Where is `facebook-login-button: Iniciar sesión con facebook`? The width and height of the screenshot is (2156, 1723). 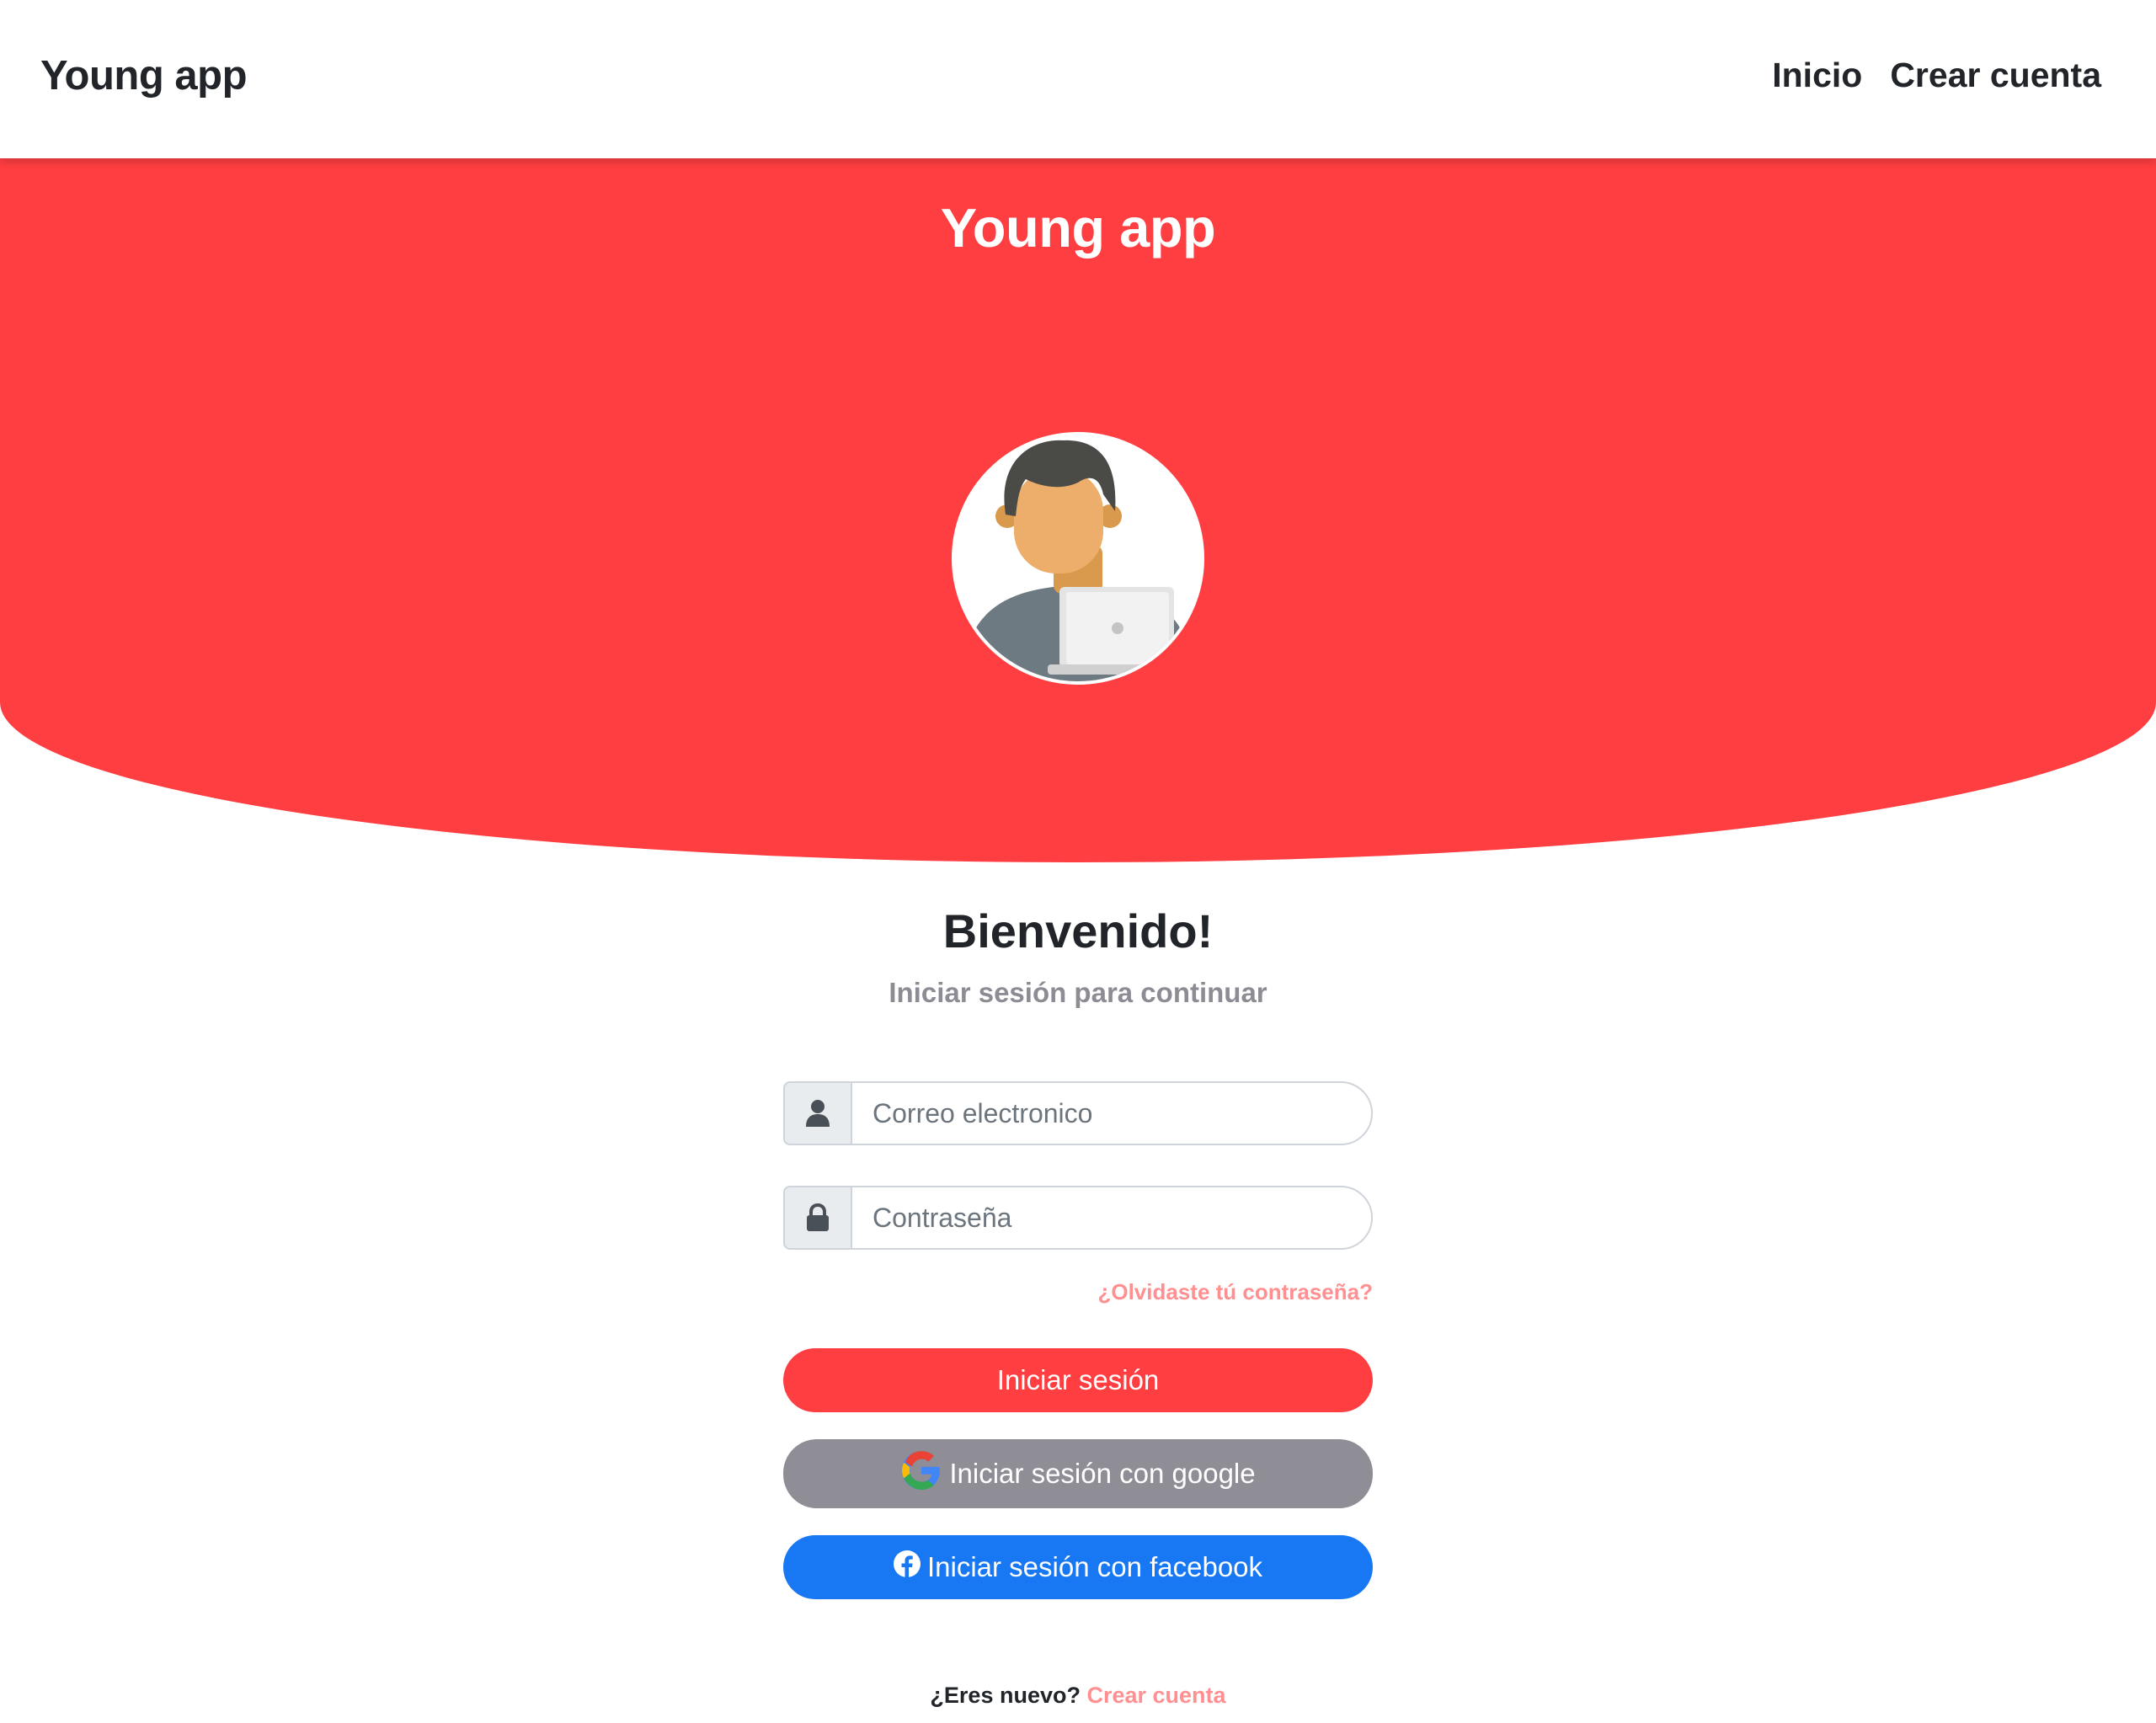
facebook-login-button: Iniciar sesión con facebook is located at coordinates (1078, 1567).